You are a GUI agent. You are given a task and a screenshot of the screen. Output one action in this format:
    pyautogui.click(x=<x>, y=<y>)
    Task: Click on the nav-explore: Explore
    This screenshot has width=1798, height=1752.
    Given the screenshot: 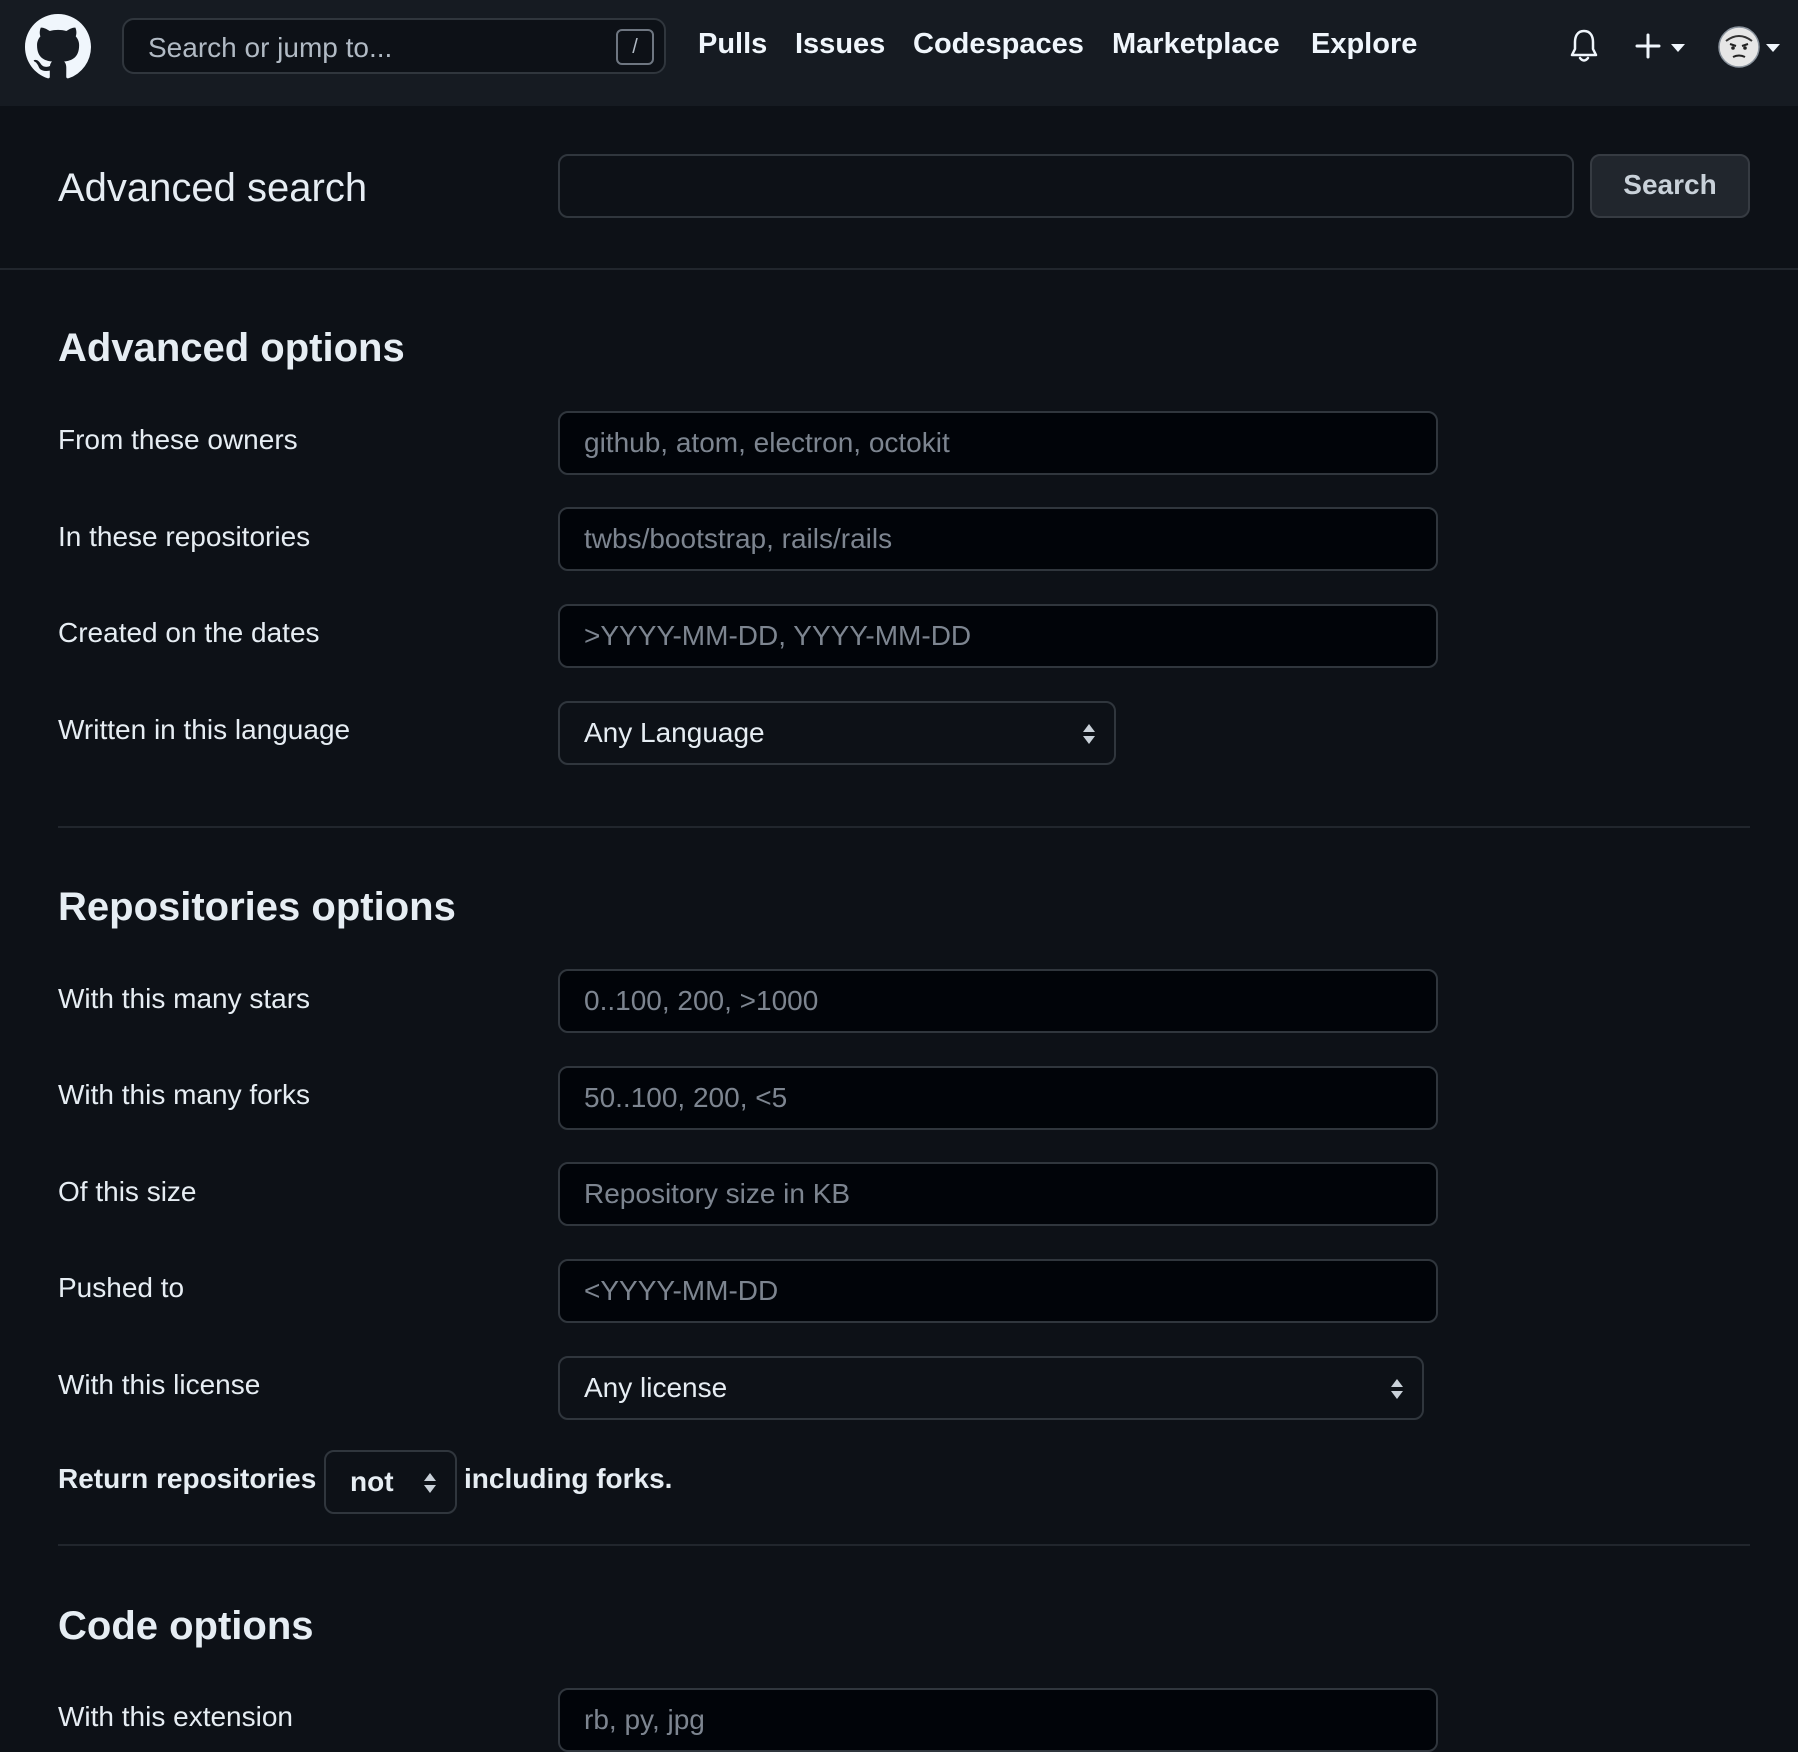 What is the action you would take?
    pyautogui.click(x=1364, y=44)
    